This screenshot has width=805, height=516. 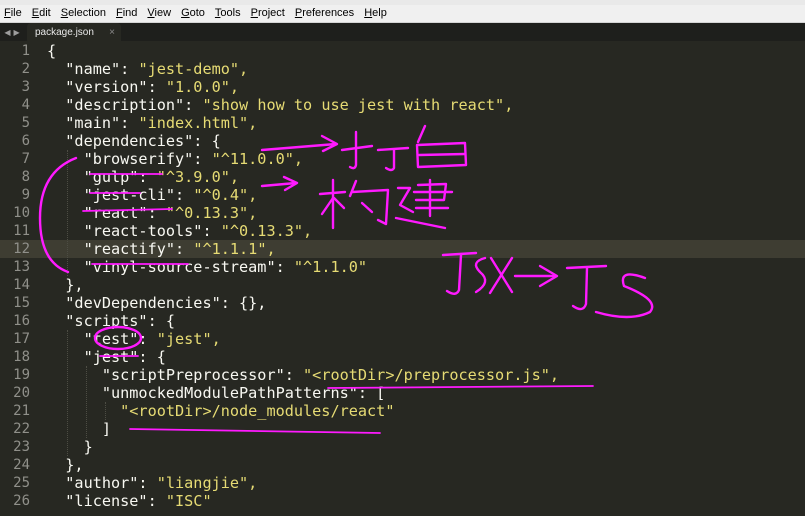 What do you see at coordinates (21, 357) in the screenshot?
I see `line-number: 18` at bounding box center [21, 357].